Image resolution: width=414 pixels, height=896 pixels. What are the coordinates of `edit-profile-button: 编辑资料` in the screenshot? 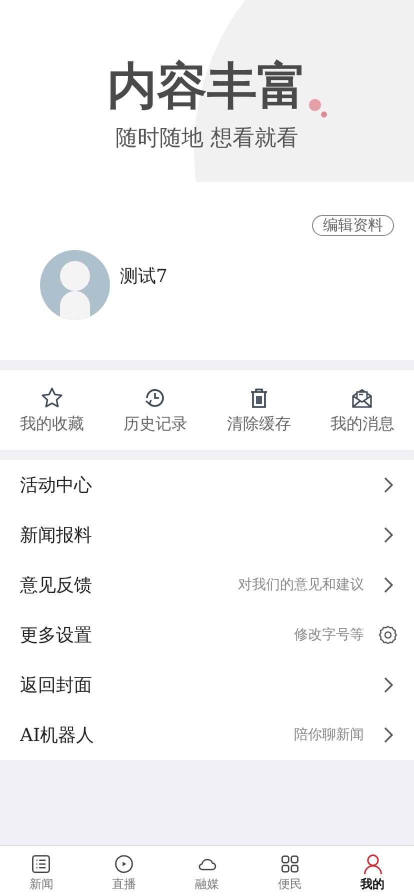 It's located at (353, 225).